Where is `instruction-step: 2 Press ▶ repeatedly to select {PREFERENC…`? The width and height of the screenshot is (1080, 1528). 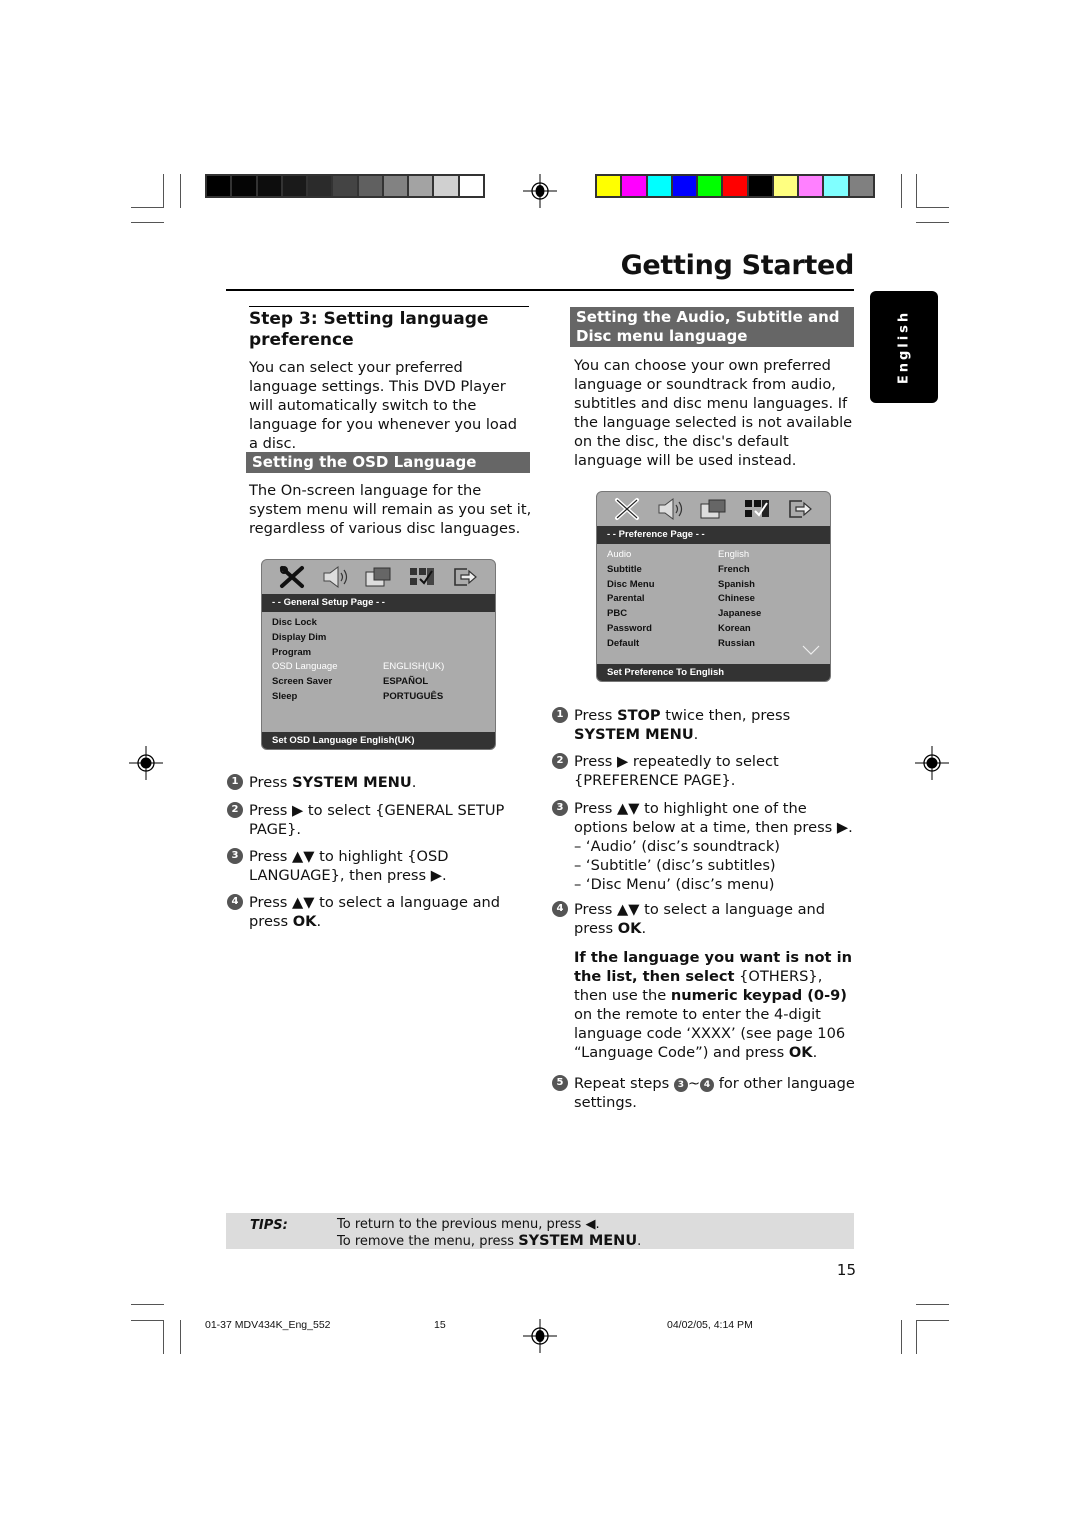
instruction-step: 2 Press ▶ repeatedly to select {PREFERENC… is located at coordinates (705, 771).